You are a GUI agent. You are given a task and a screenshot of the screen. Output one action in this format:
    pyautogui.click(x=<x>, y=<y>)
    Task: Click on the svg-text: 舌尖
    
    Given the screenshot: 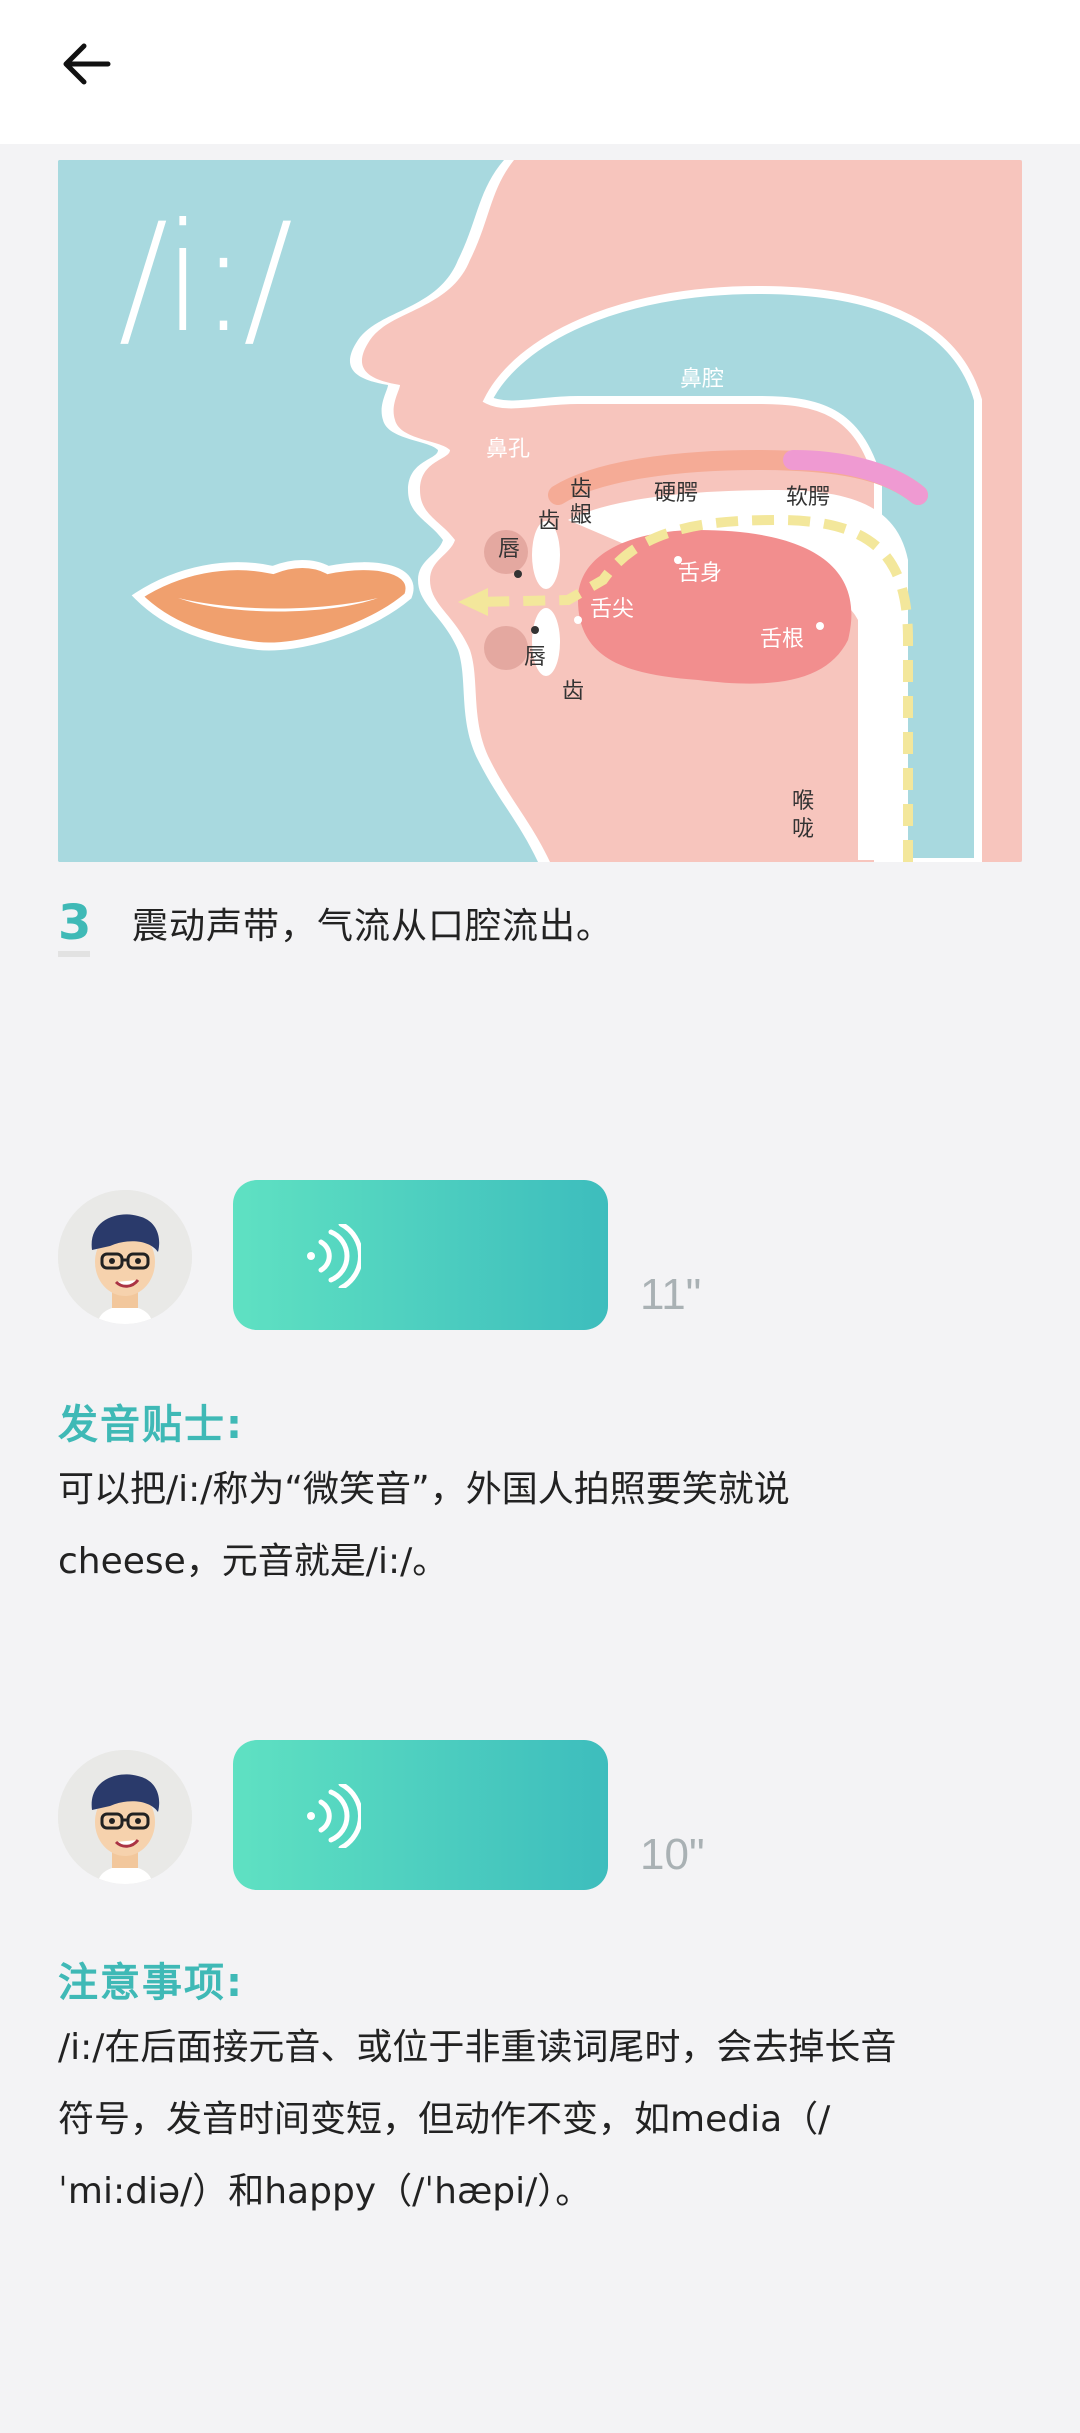 What is the action you would take?
    pyautogui.click(x=612, y=609)
    